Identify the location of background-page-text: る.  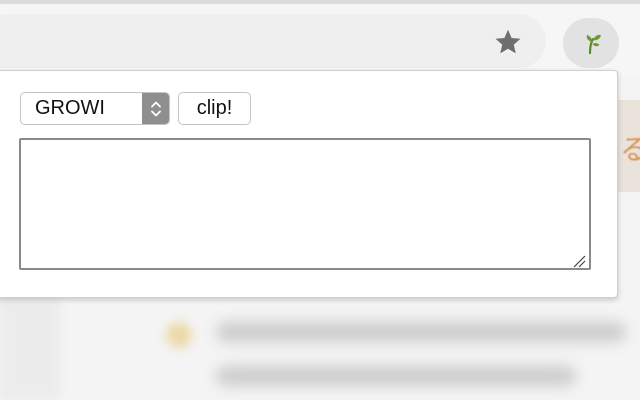
(630, 149).